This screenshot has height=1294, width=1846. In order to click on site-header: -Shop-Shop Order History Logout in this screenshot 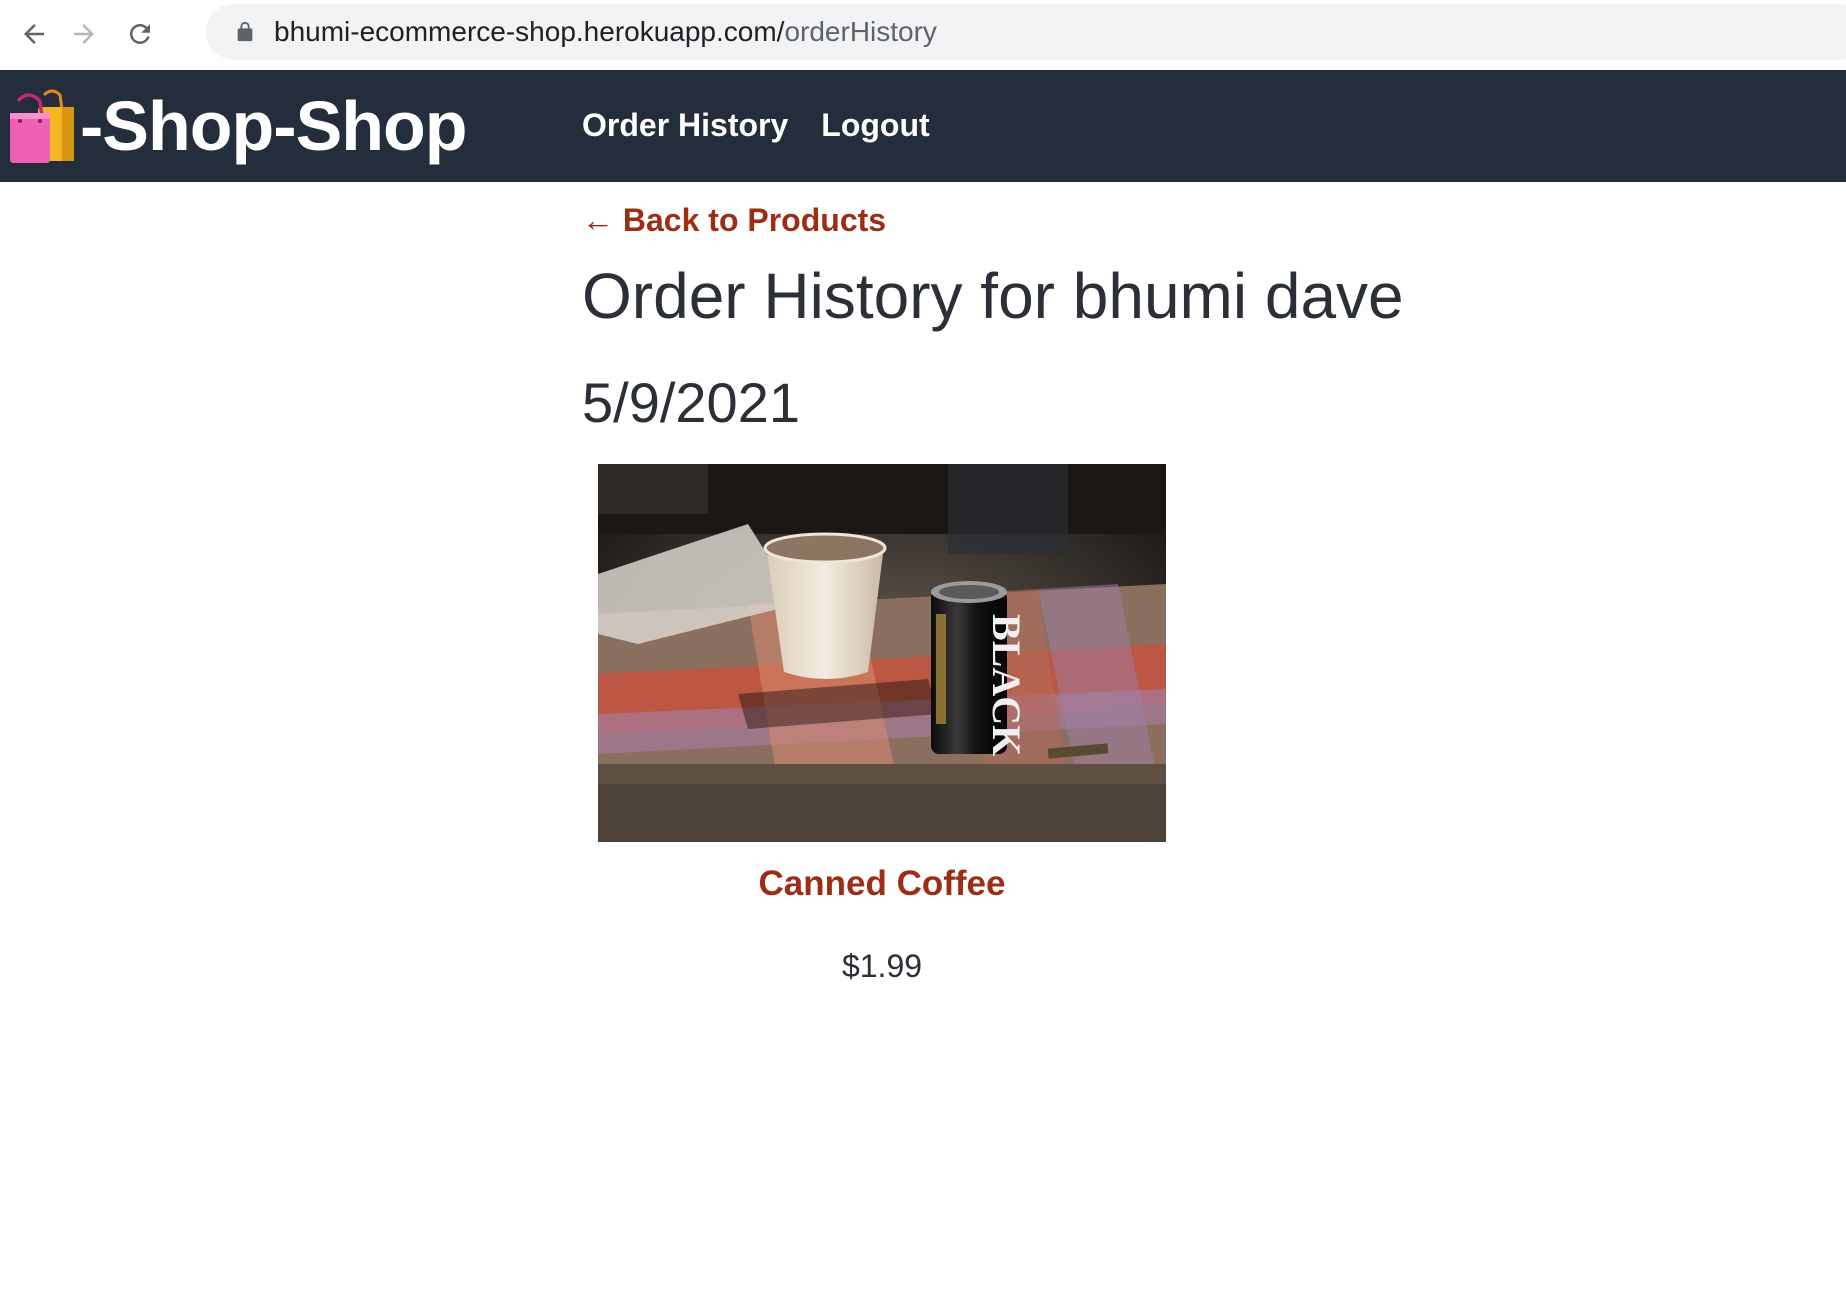, I will do `click(923, 126)`.